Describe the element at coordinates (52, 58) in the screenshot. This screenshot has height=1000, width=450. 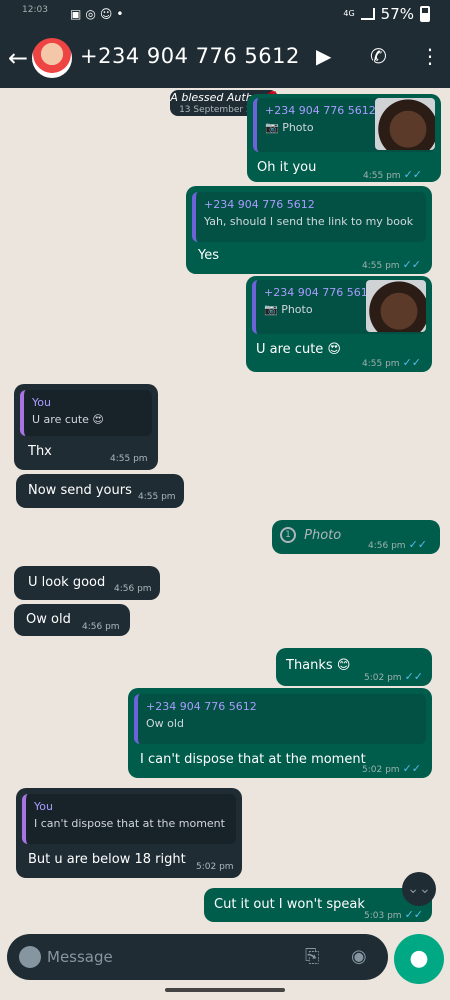
I see `avatar` at that location.